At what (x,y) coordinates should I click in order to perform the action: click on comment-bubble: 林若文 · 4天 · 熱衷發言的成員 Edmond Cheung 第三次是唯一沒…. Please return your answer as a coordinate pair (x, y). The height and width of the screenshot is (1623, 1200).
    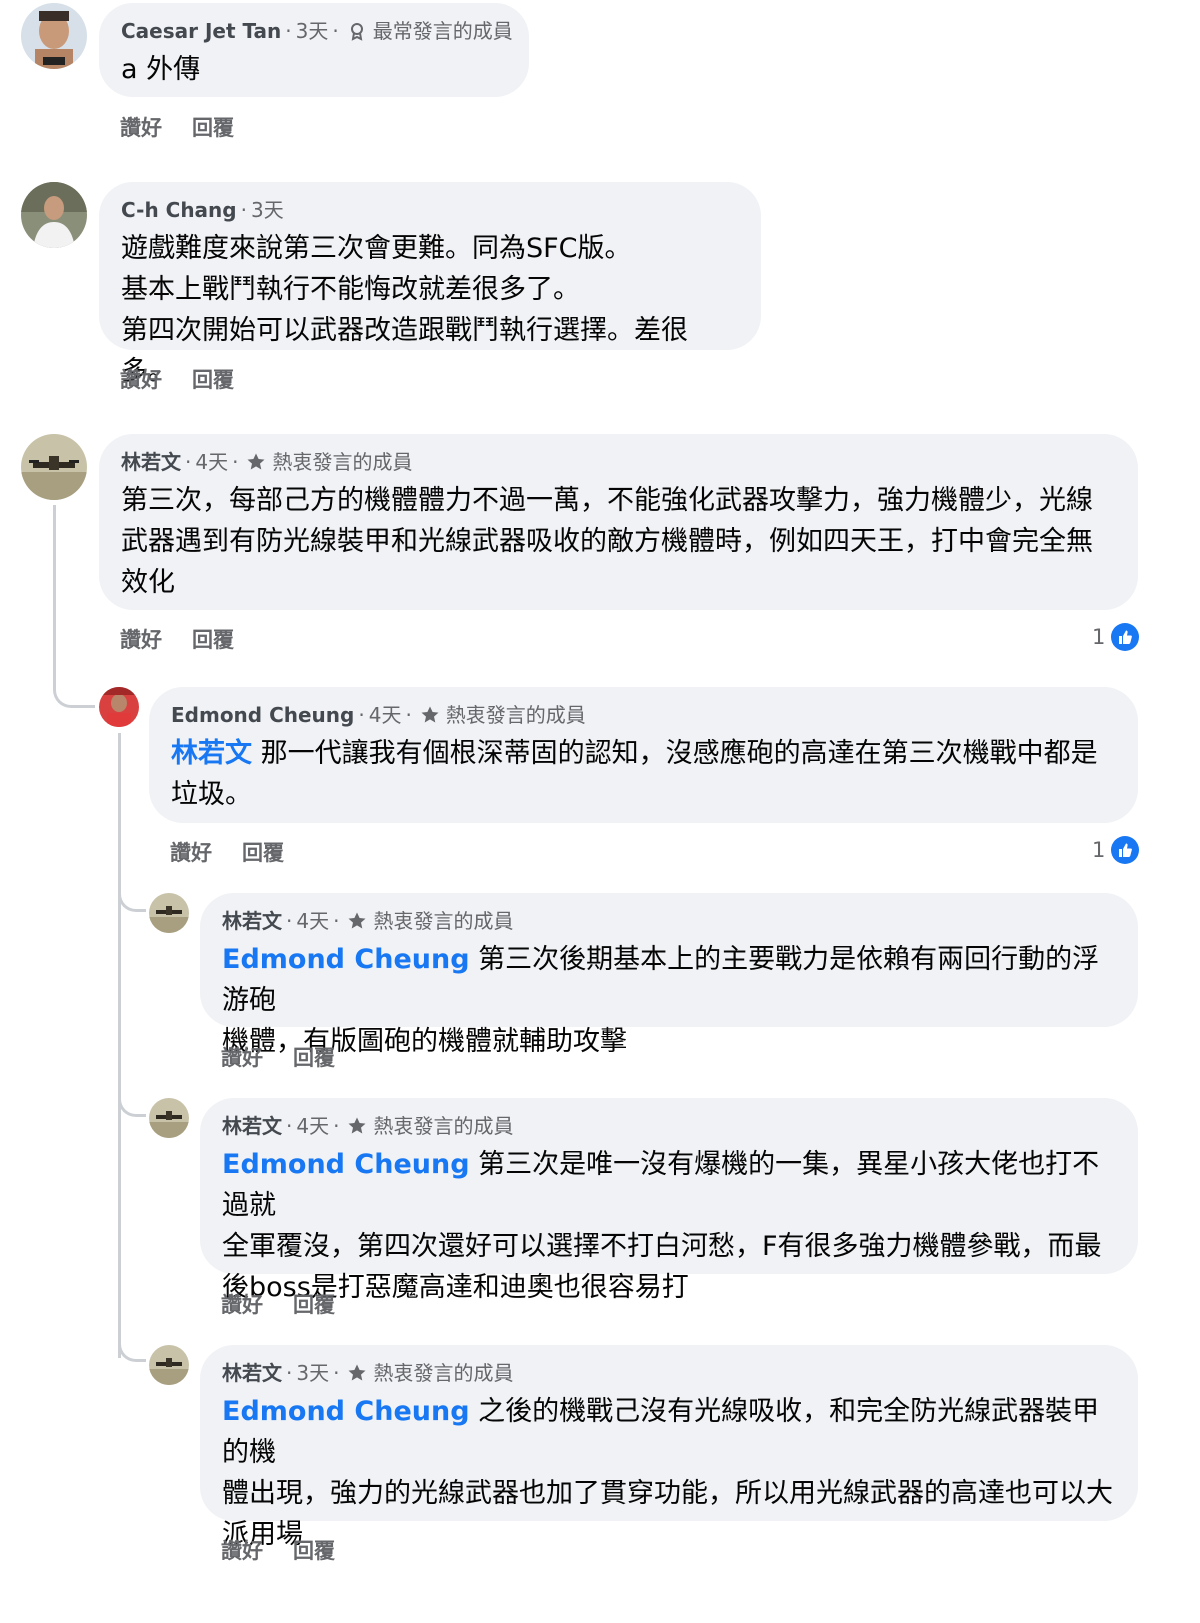
    Looking at the image, I should click on (669, 1200).